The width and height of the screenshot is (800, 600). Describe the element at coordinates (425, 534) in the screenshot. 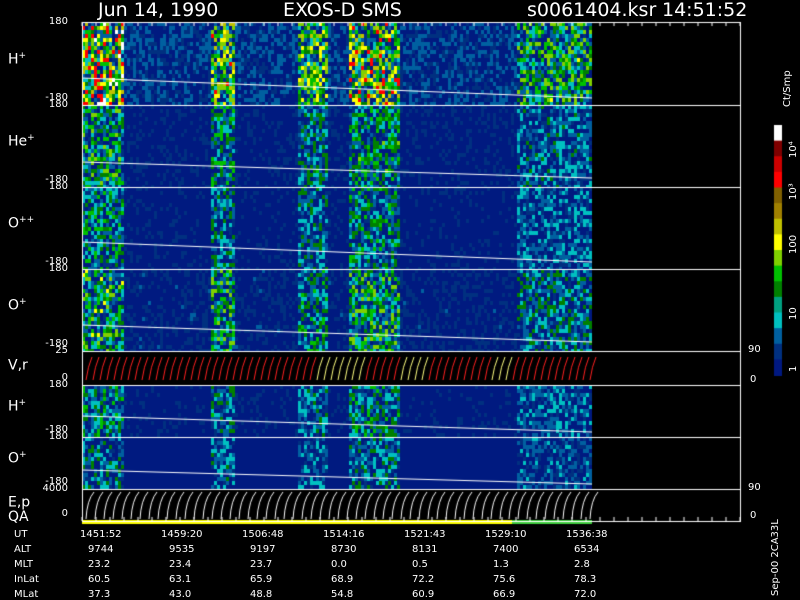

I see `cell-4-0: 1521:43` at that location.